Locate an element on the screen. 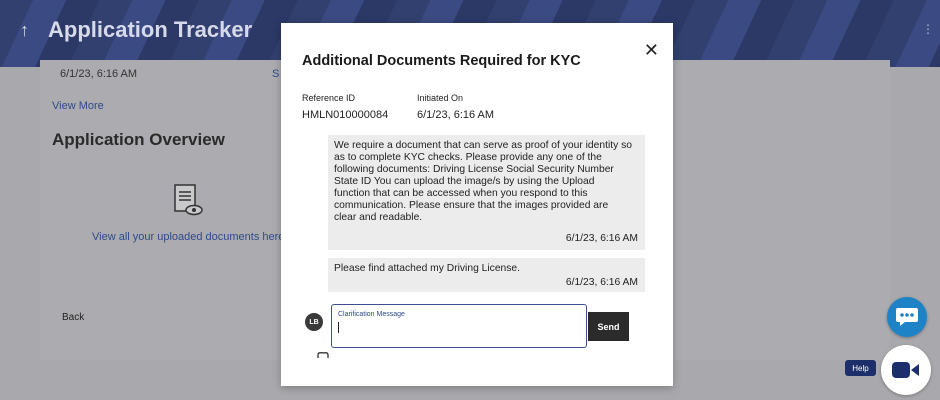  reference-id-value: HMLN010000084 is located at coordinates (345, 115).